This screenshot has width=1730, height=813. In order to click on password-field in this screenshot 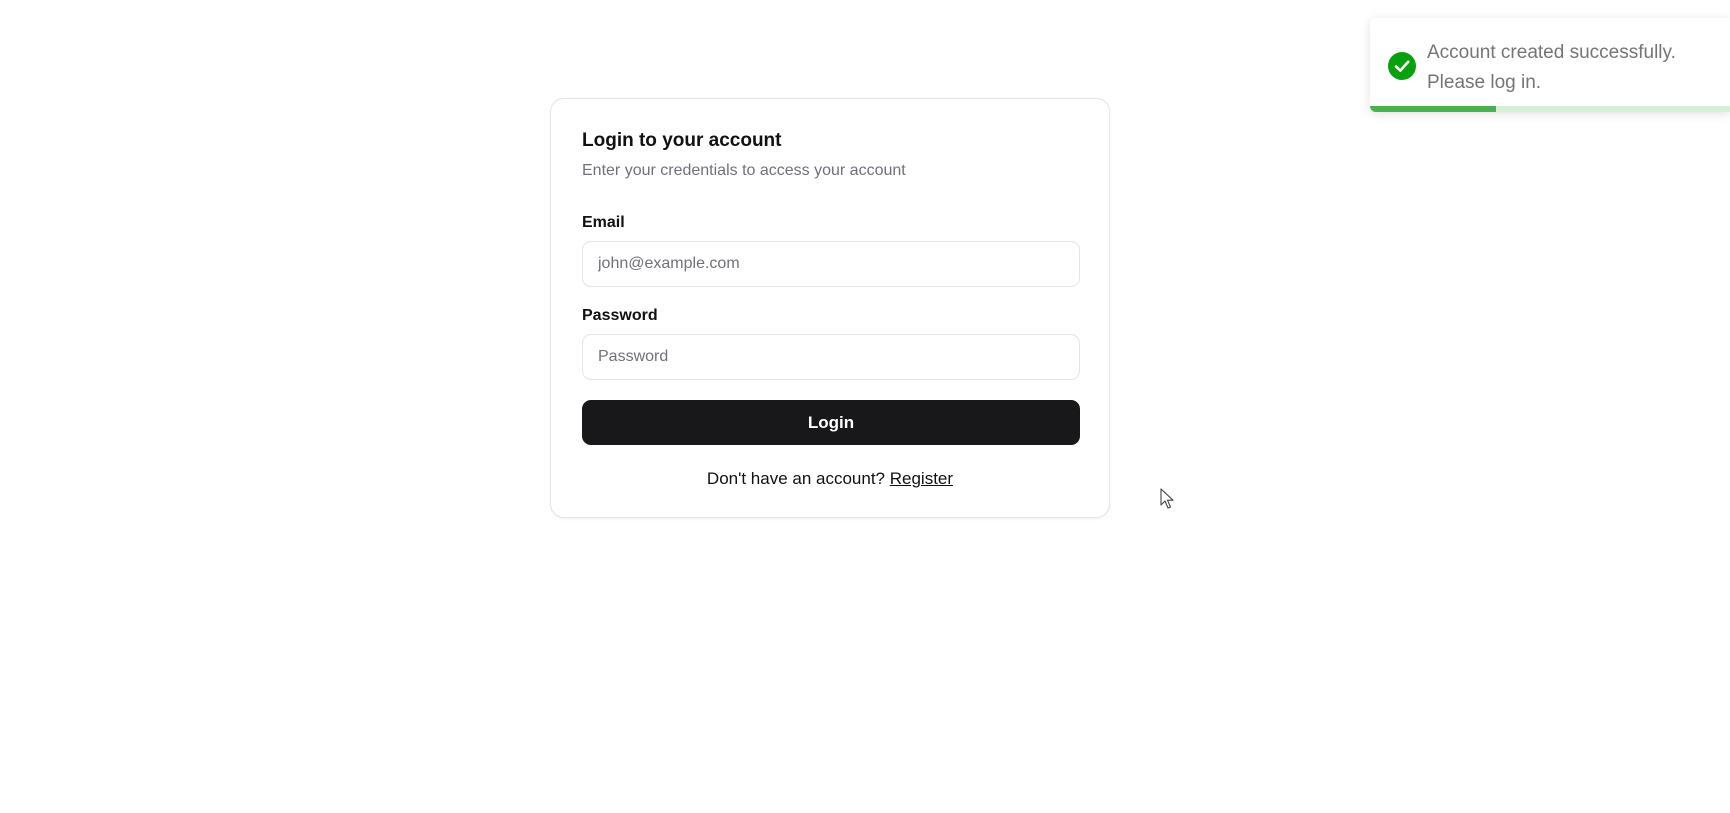, I will do `click(831, 357)`.